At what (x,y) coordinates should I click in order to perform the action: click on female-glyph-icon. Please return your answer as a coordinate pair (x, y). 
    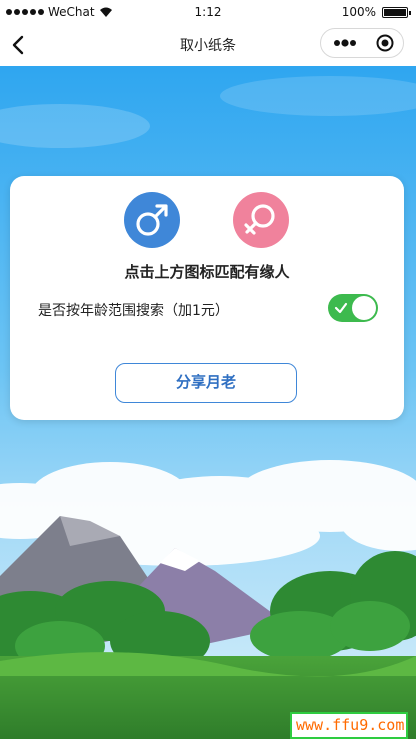
    Looking at the image, I should click on (259, 219).